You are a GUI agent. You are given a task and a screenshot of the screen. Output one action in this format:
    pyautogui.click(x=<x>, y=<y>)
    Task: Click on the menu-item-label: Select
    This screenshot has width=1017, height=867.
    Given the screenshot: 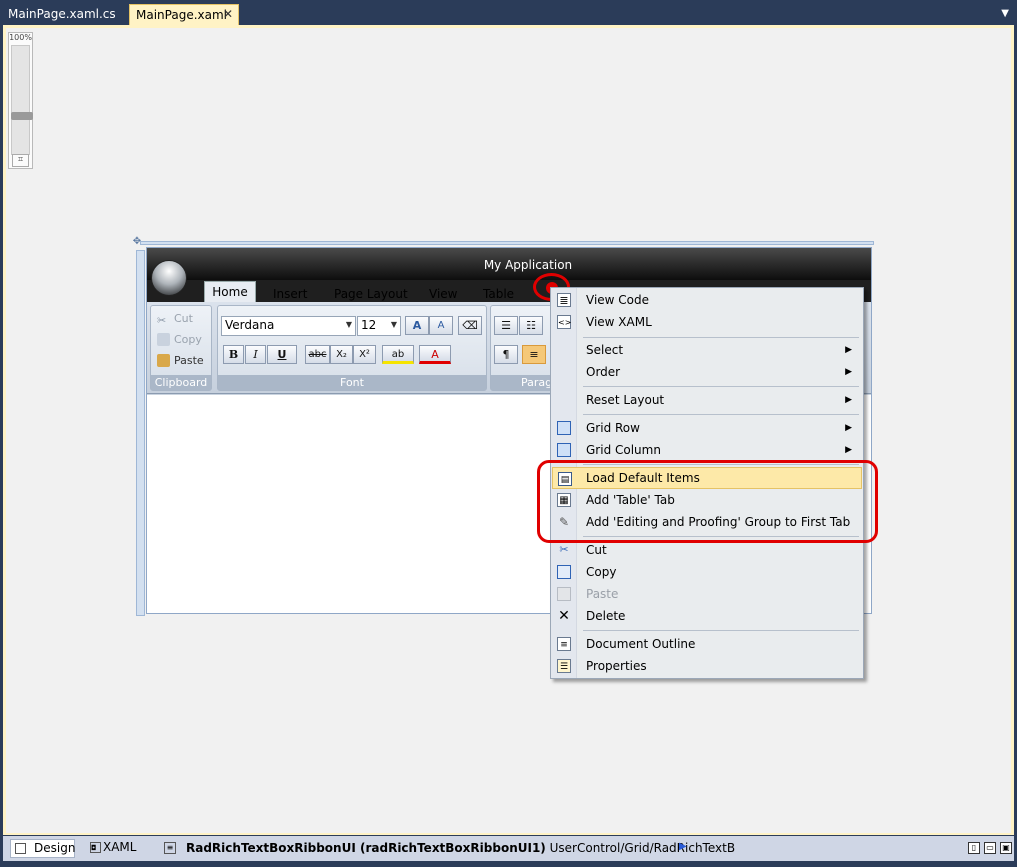 What is the action you would take?
    pyautogui.click(x=605, y=350)
    